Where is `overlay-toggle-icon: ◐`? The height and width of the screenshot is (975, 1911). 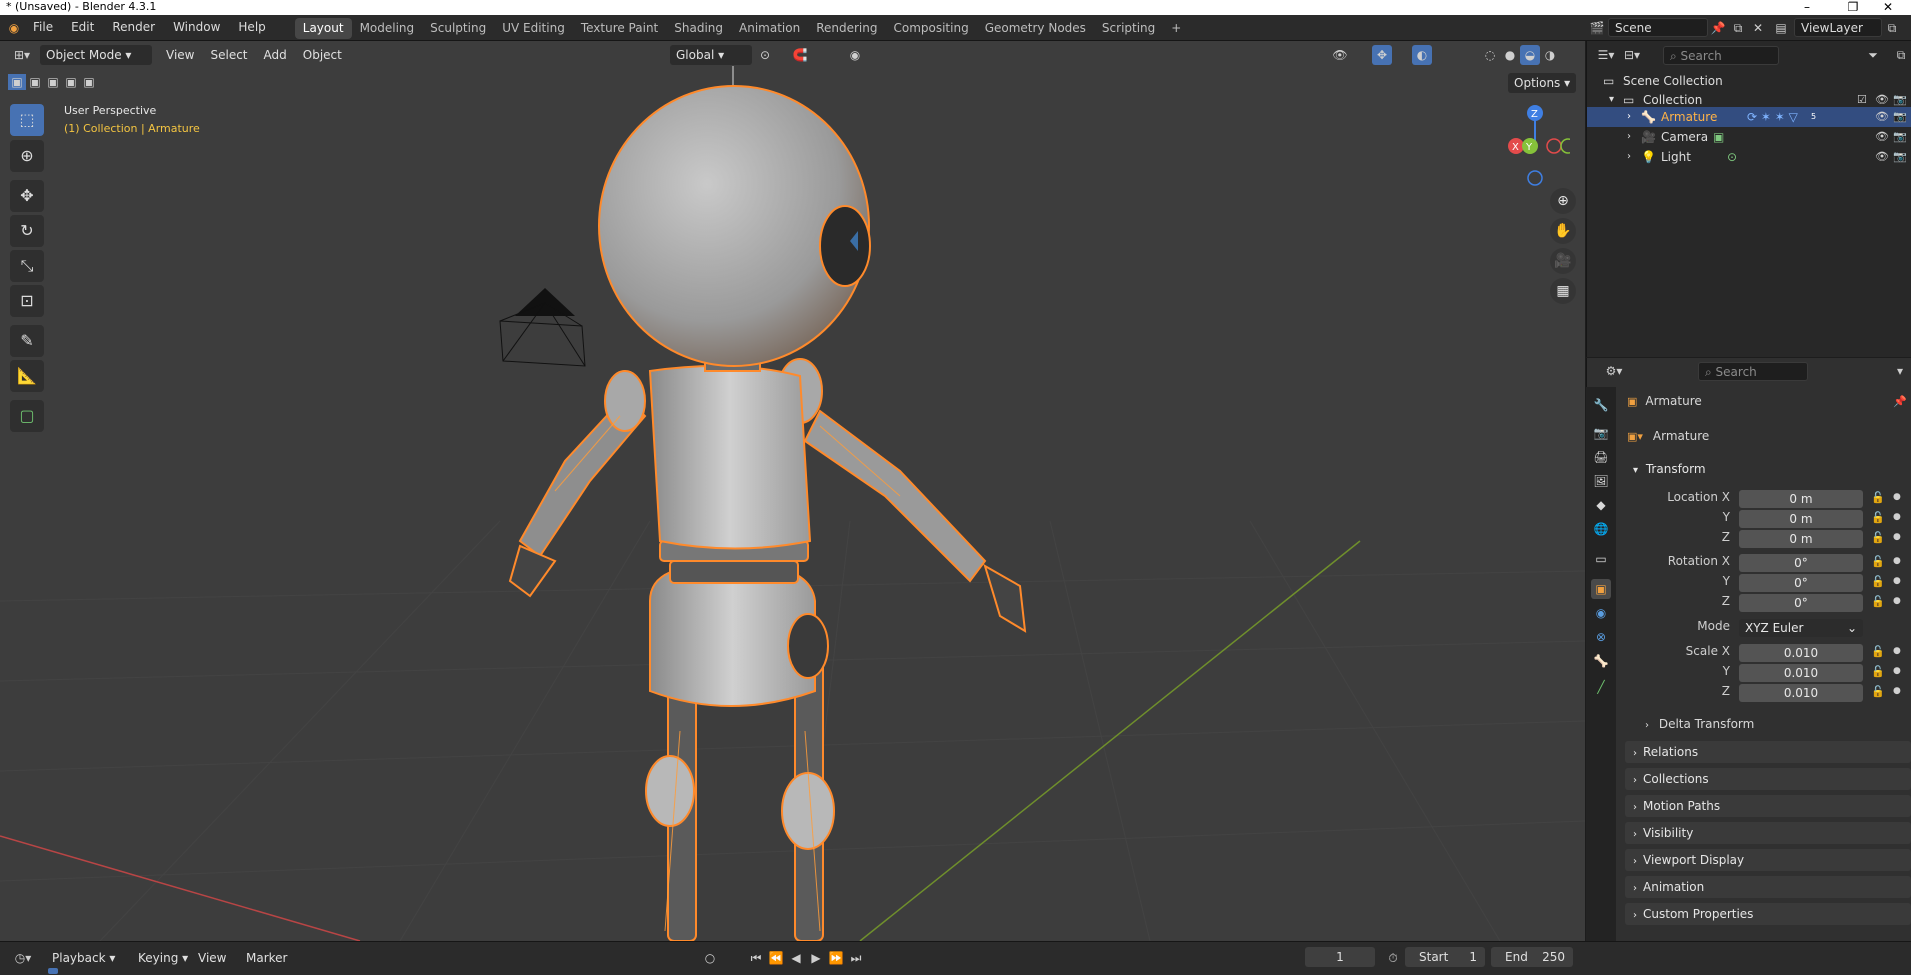
overlay-toggle-icon: ◐ is located at coordinates (1422, 55).